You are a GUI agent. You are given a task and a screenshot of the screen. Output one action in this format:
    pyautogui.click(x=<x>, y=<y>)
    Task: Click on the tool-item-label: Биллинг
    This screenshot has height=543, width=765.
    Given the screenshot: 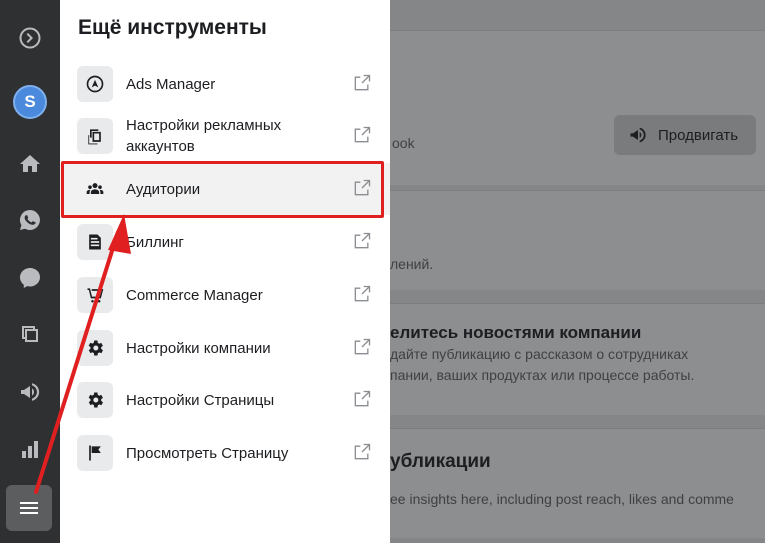 What is the action you would take?
    pyautogui.click(x=155, y=242)
    